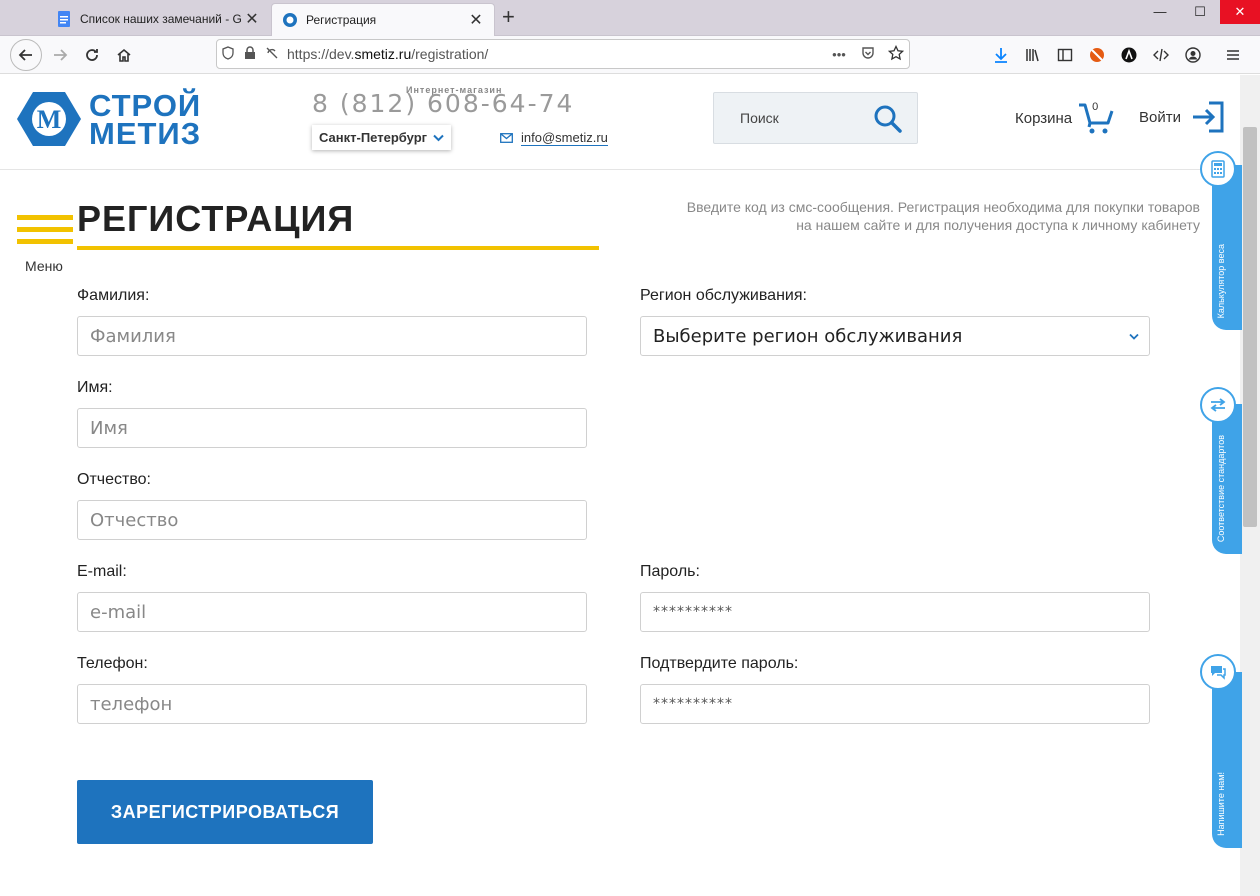 Image resolution: width=1260 pixels, height=896 pixels. Describe the element at coordinates (272, 54) in the screenshot. I see `permissions-icon` at that location.